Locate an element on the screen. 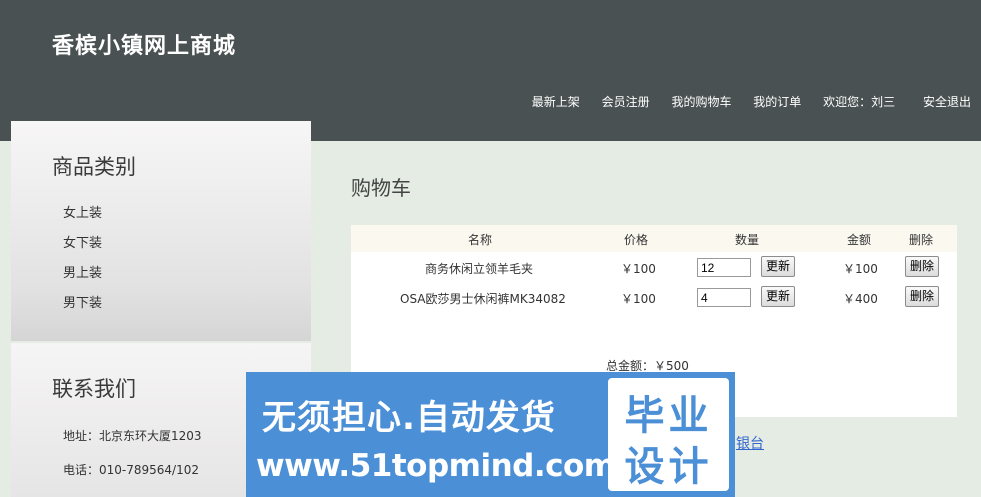 This screenshot has width=981, height=497. nav-latest-link: 最新上架 is located at coordinates (556, 102).